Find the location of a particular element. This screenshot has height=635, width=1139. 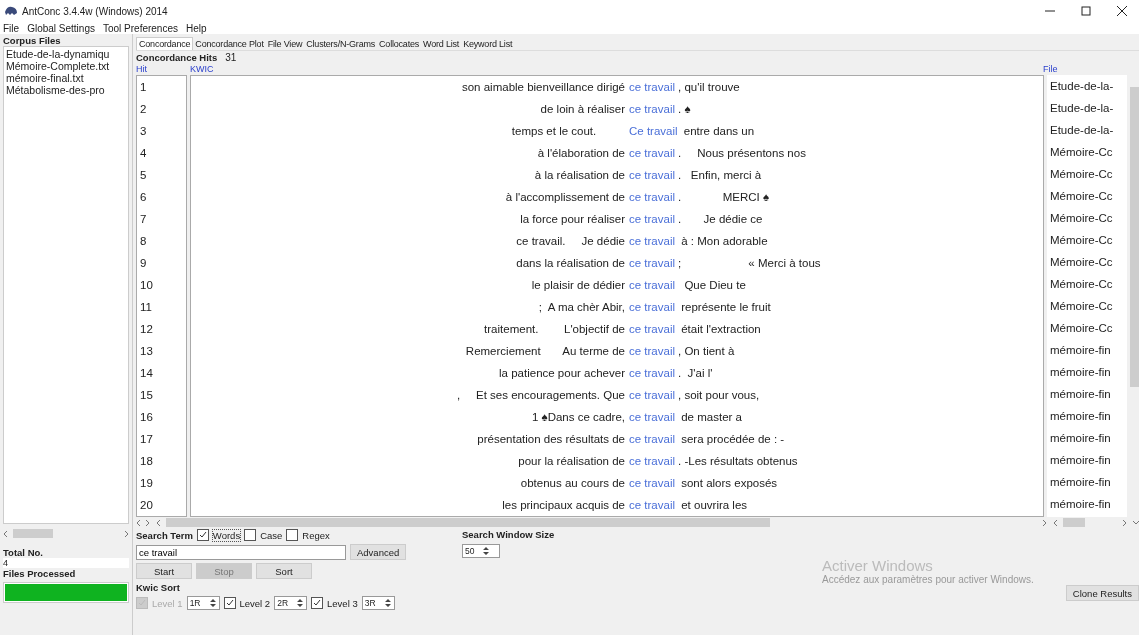

window-size-spinner: 50 is located at coordinates (481, 551).